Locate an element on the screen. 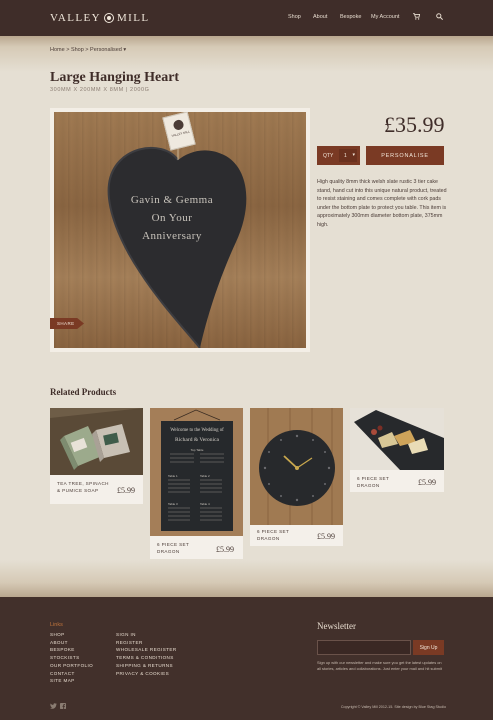 This screenshot has height=720, width=493. footer-link-terms: TERMS & CONDITIONS is located at coordinates (146, 658).